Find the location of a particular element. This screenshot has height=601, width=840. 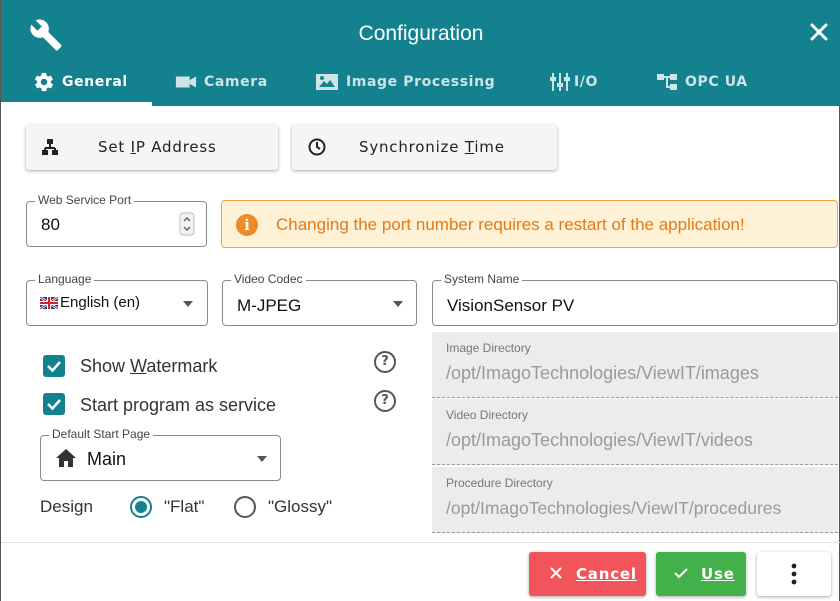

procedure-directory-label: Procedure Directory is located at coordinates (499, 483).